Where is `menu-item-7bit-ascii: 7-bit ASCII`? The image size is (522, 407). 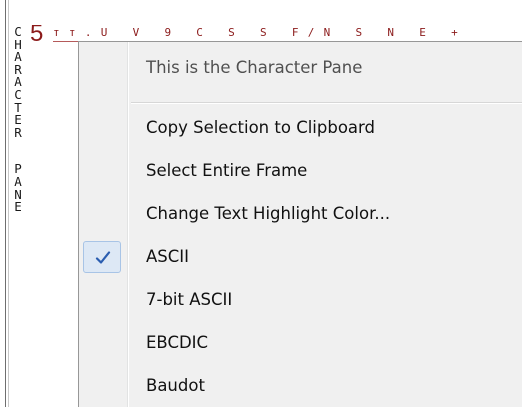 menu-item-7bit-ascii: 7-bit ASCII is located at coordinates (300, 300).